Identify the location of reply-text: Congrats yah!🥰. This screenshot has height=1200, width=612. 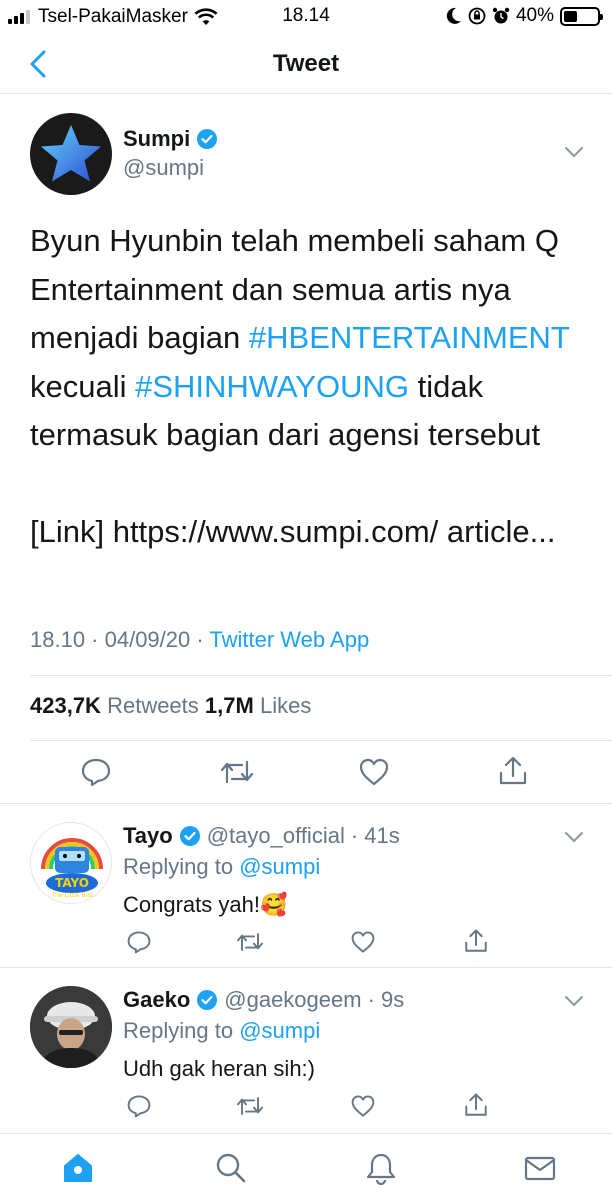
(205, 904).